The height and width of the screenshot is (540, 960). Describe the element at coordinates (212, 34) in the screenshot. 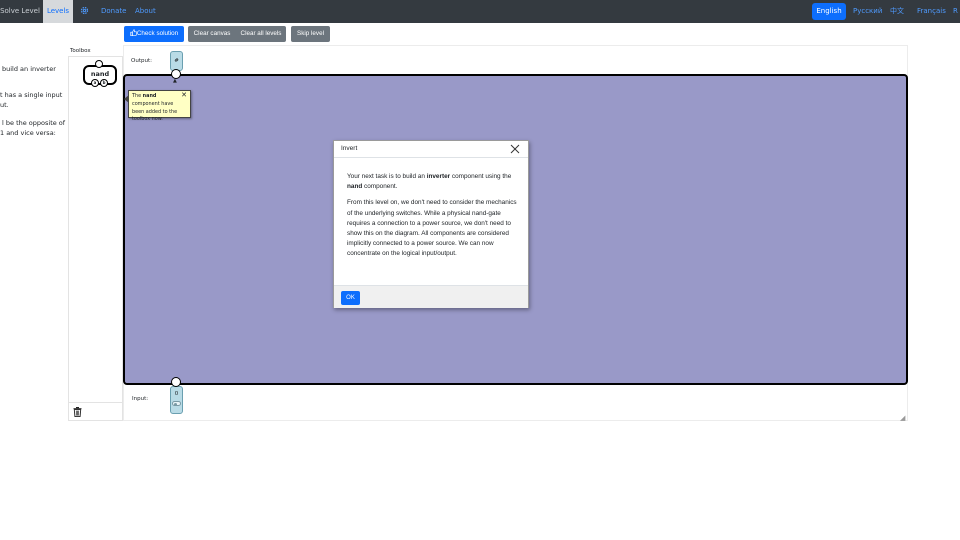

I see `clear-canvas-button: Clear canvas` at that location.